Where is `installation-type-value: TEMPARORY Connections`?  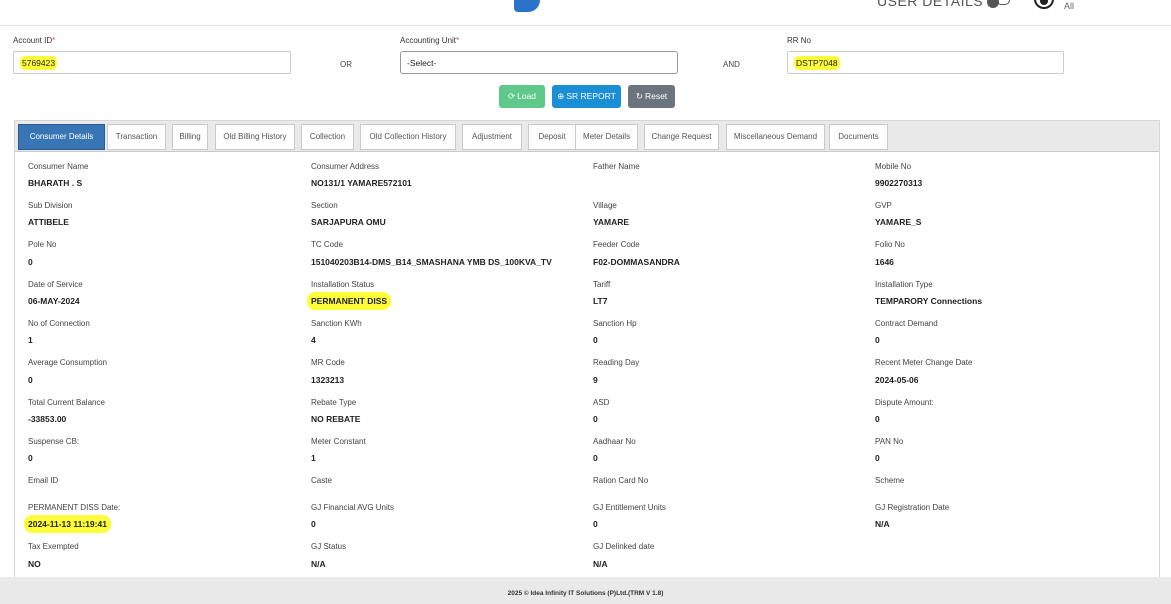 installation-type-value: TEMPARORY Connections is located at coordinates (929, 301).